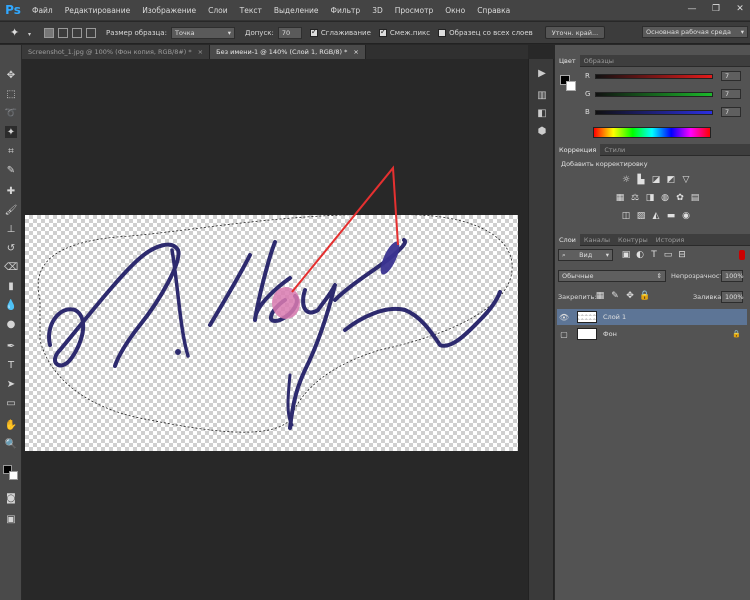 This screenshot has width=750, height=600. I want to click on color-spectrum-bar, so click(652, 132).